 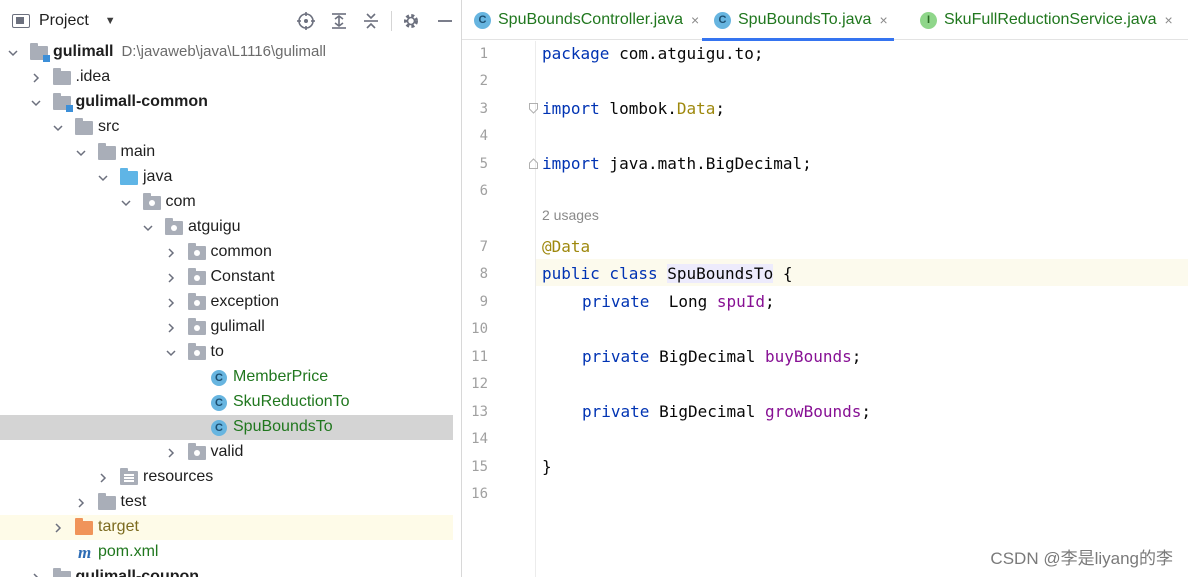 I want to click on project-view-selector: Project ▼, so click(x=64, y=21).